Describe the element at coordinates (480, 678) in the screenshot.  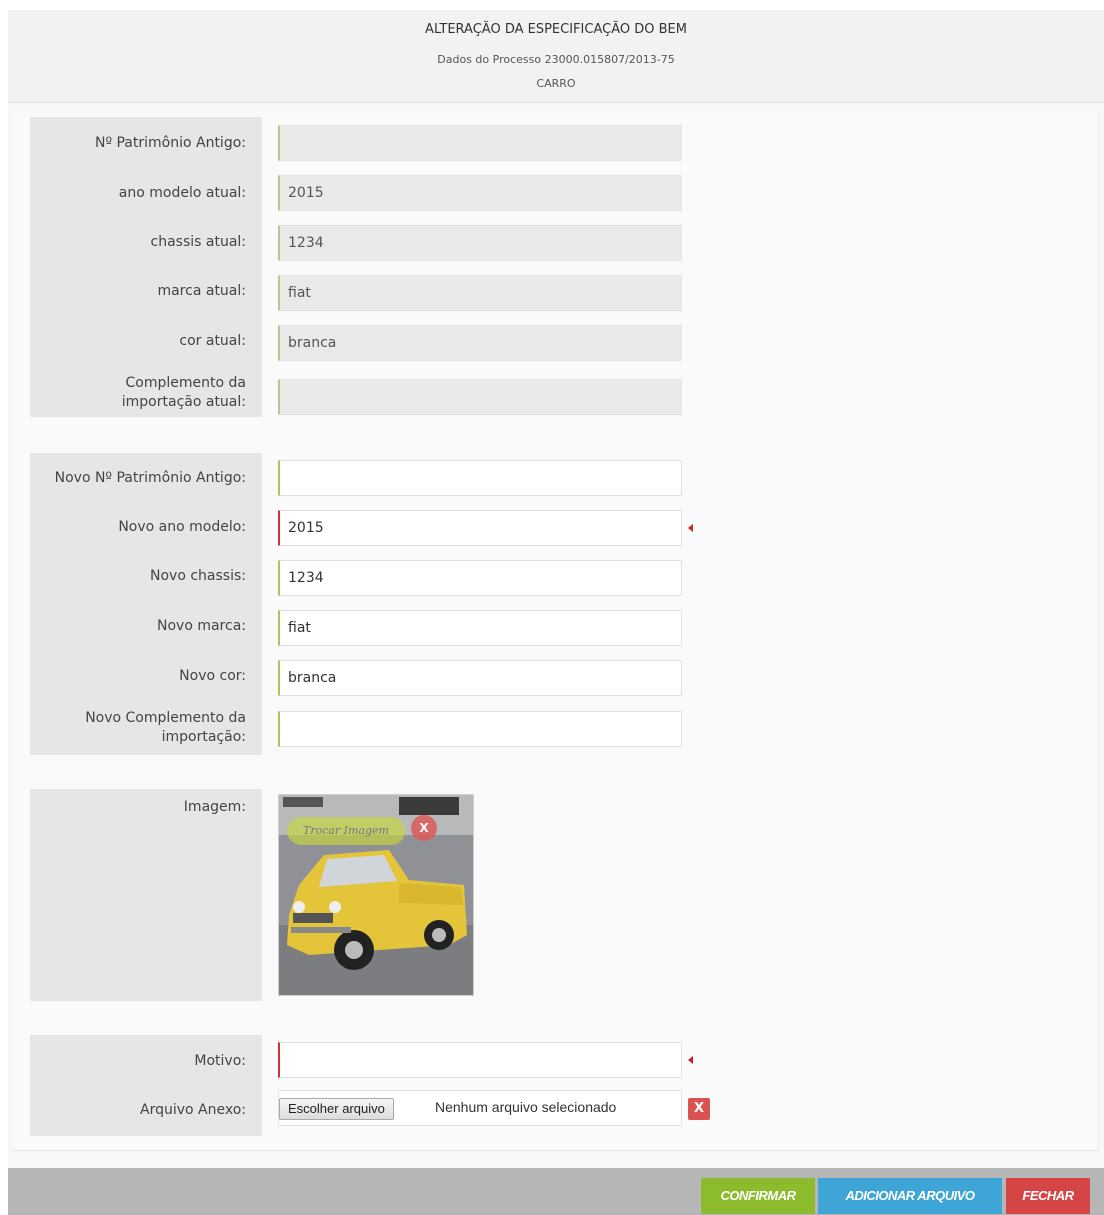
I see `cor-novo-input: branca` at that location.